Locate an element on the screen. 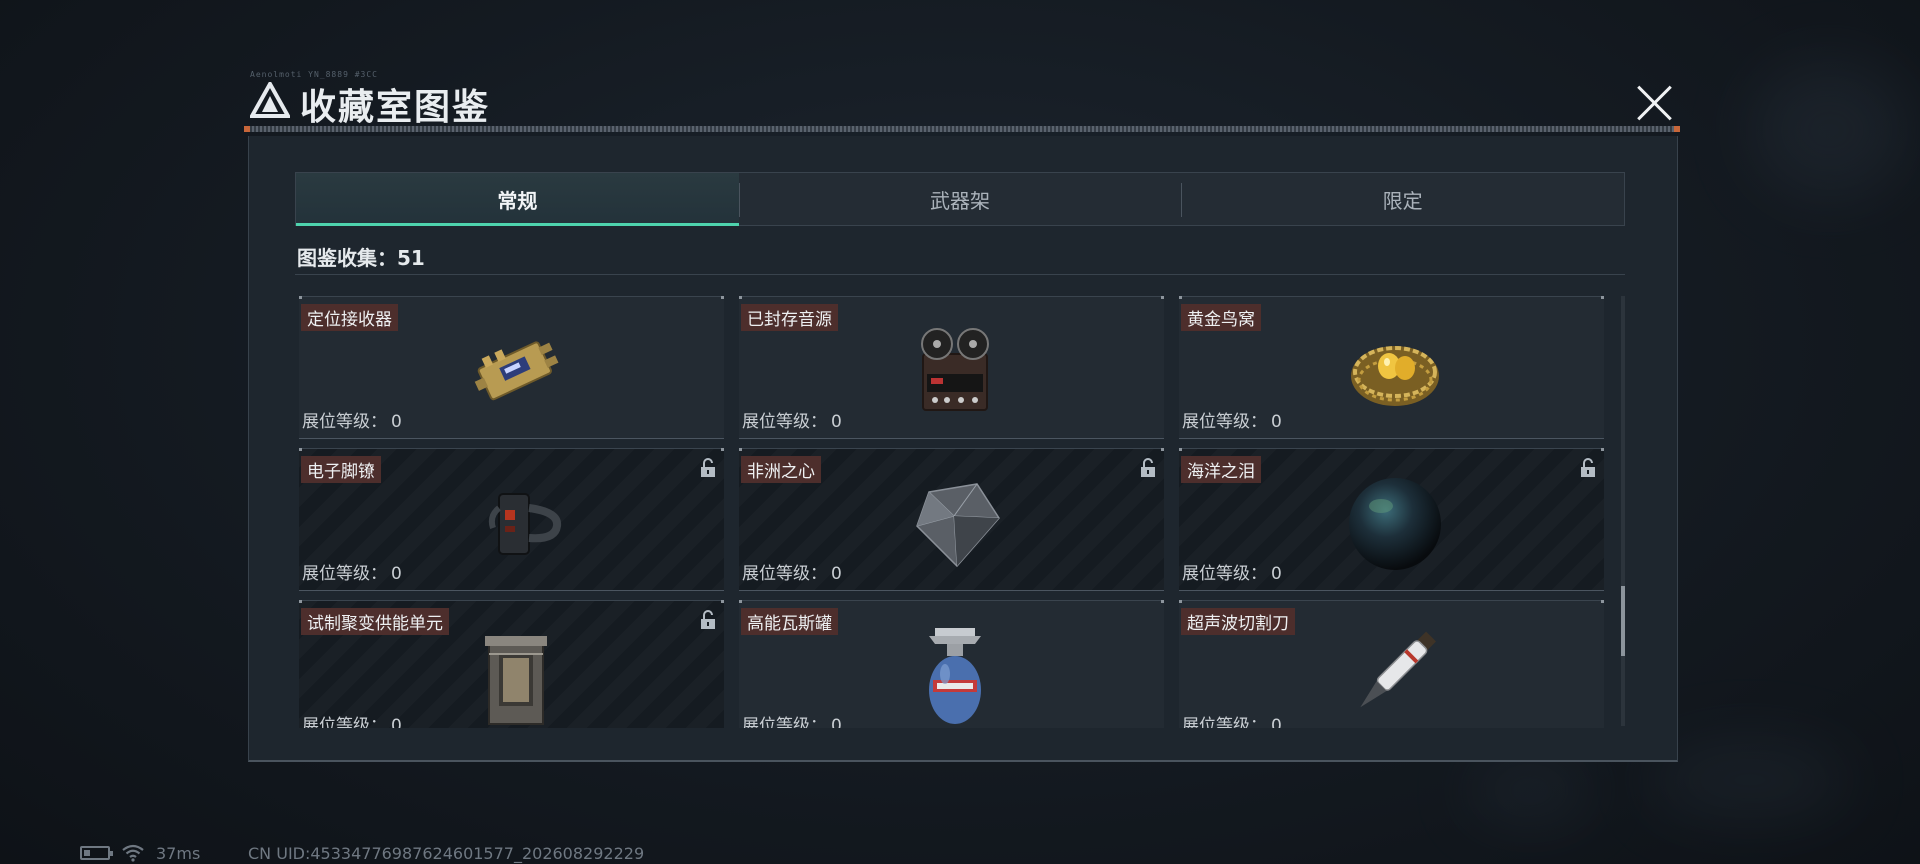 This screenshot has height=864, width=1920. ultrasonic-cutter-icon is located at coordinates (1398, 669).